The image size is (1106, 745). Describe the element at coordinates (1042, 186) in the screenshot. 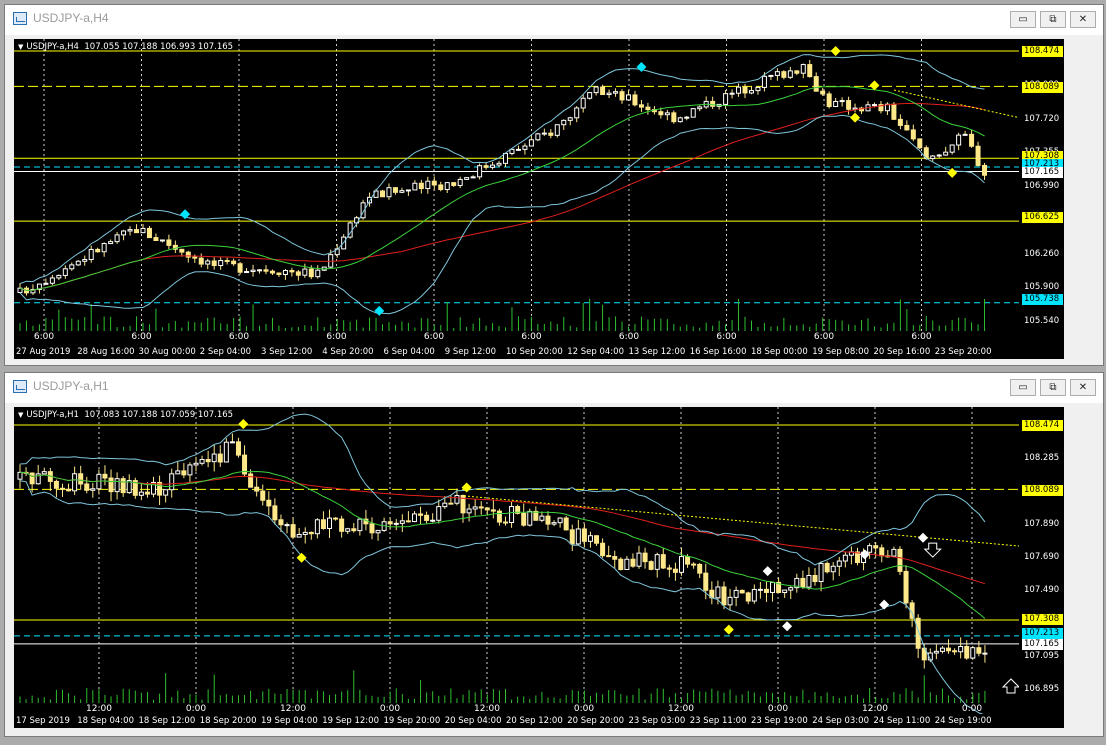

I see `price-tick-label: 106.990` at that location.